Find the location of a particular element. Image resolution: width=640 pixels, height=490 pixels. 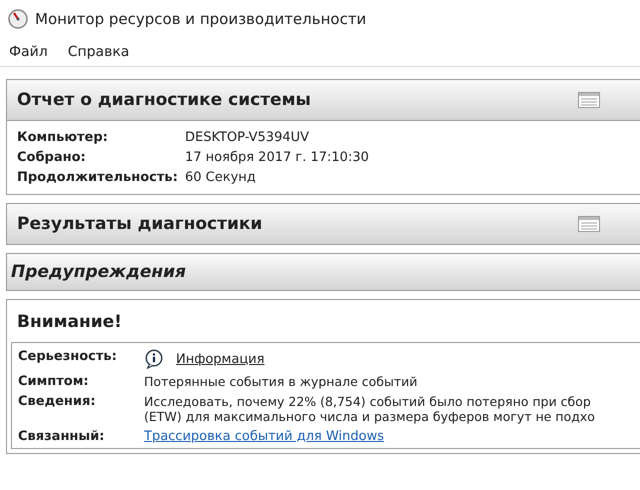

window-title: Монитор ресурсов и производительности is located at coordinates (200, 19).